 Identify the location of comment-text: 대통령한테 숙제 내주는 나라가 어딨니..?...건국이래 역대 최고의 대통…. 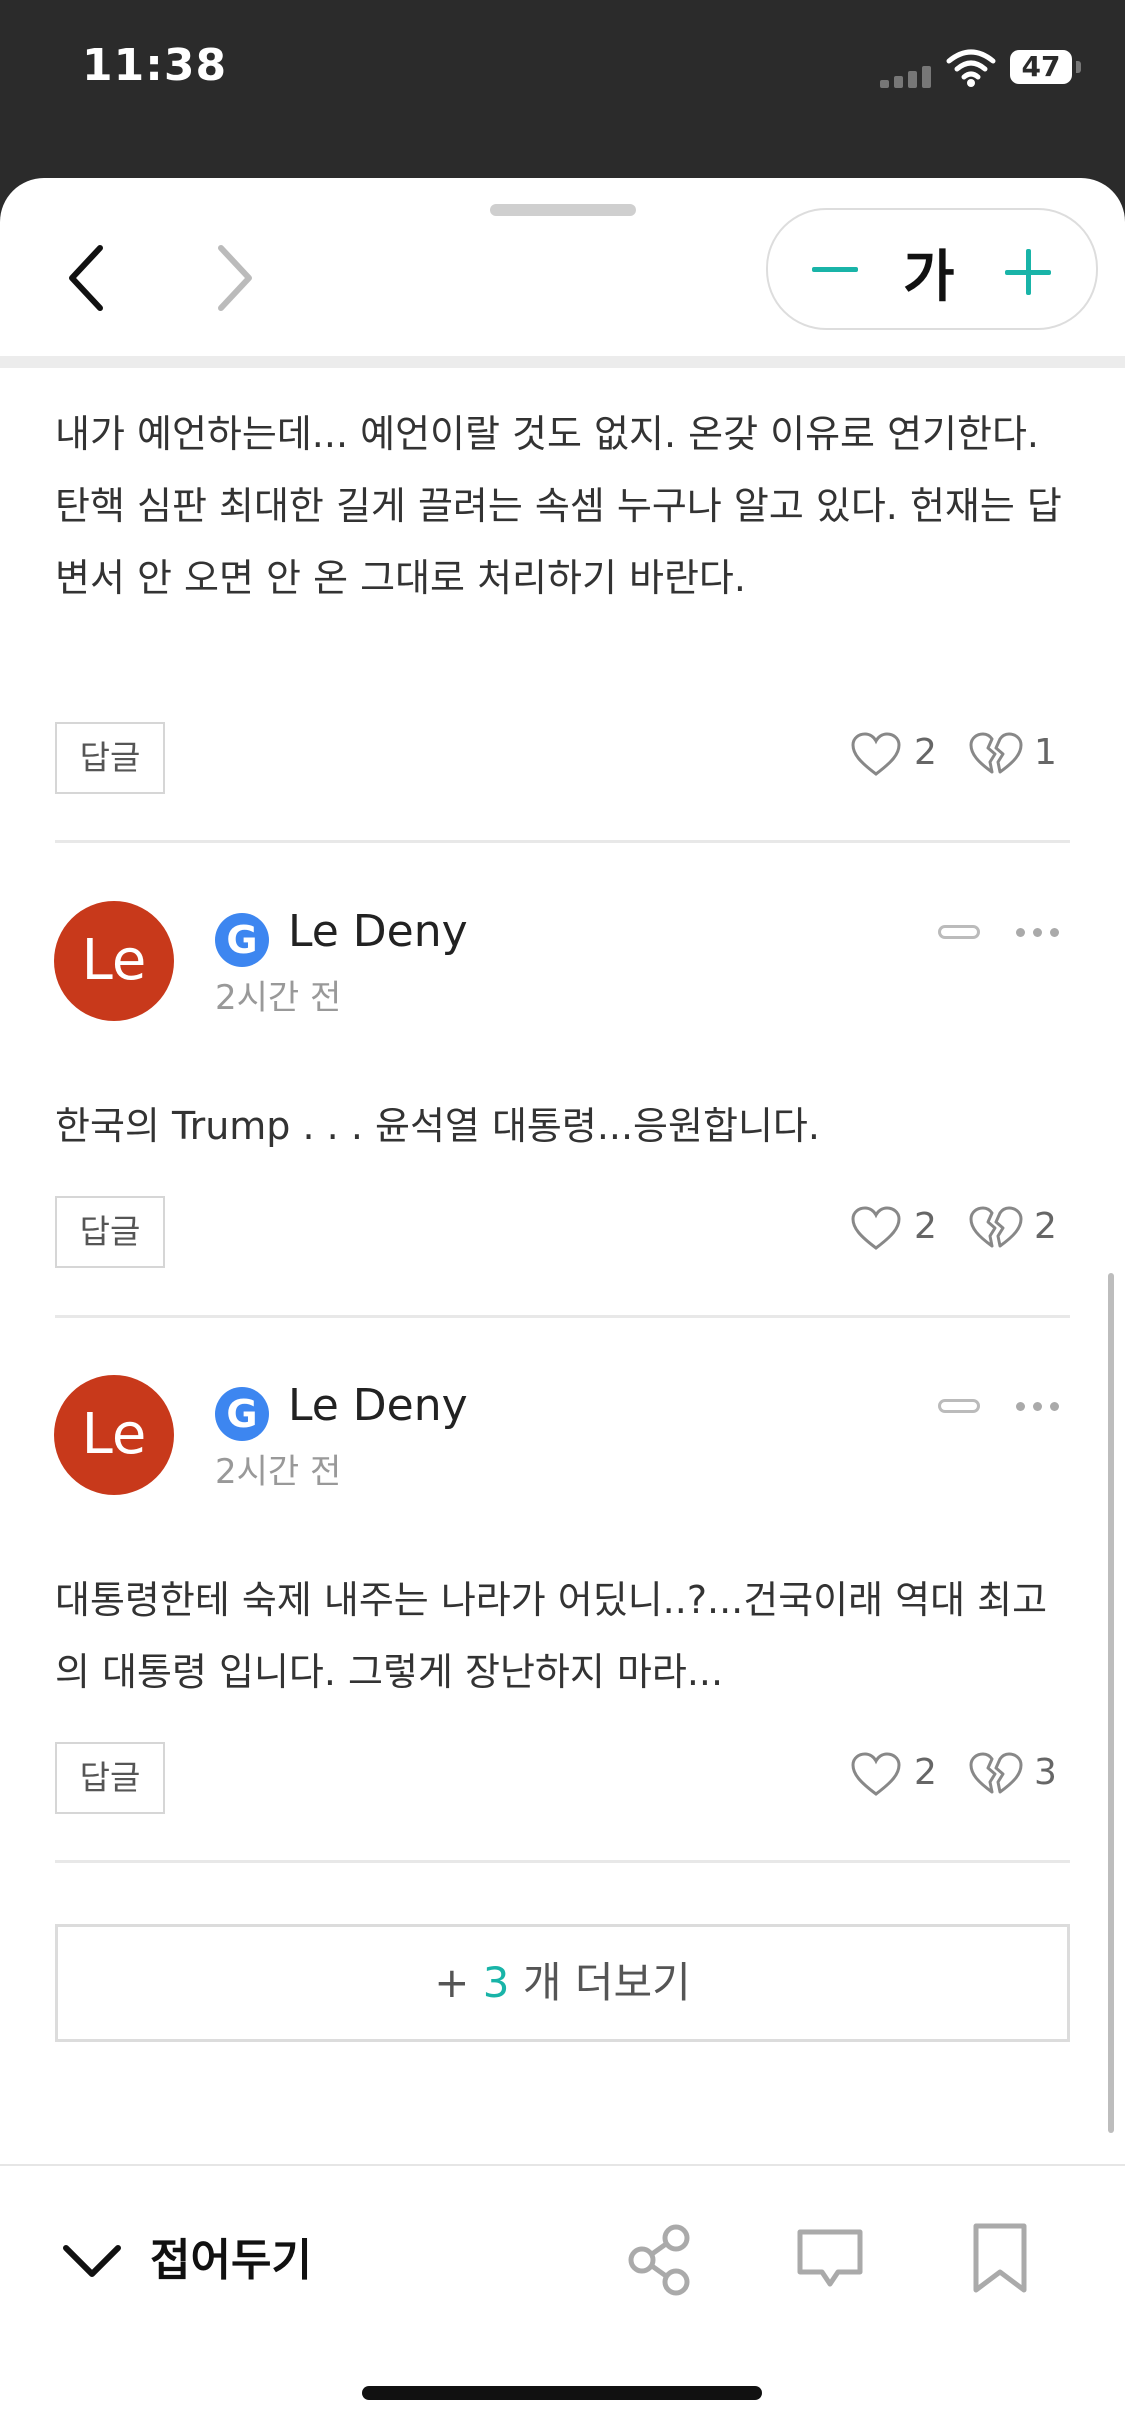
(551, 1636).